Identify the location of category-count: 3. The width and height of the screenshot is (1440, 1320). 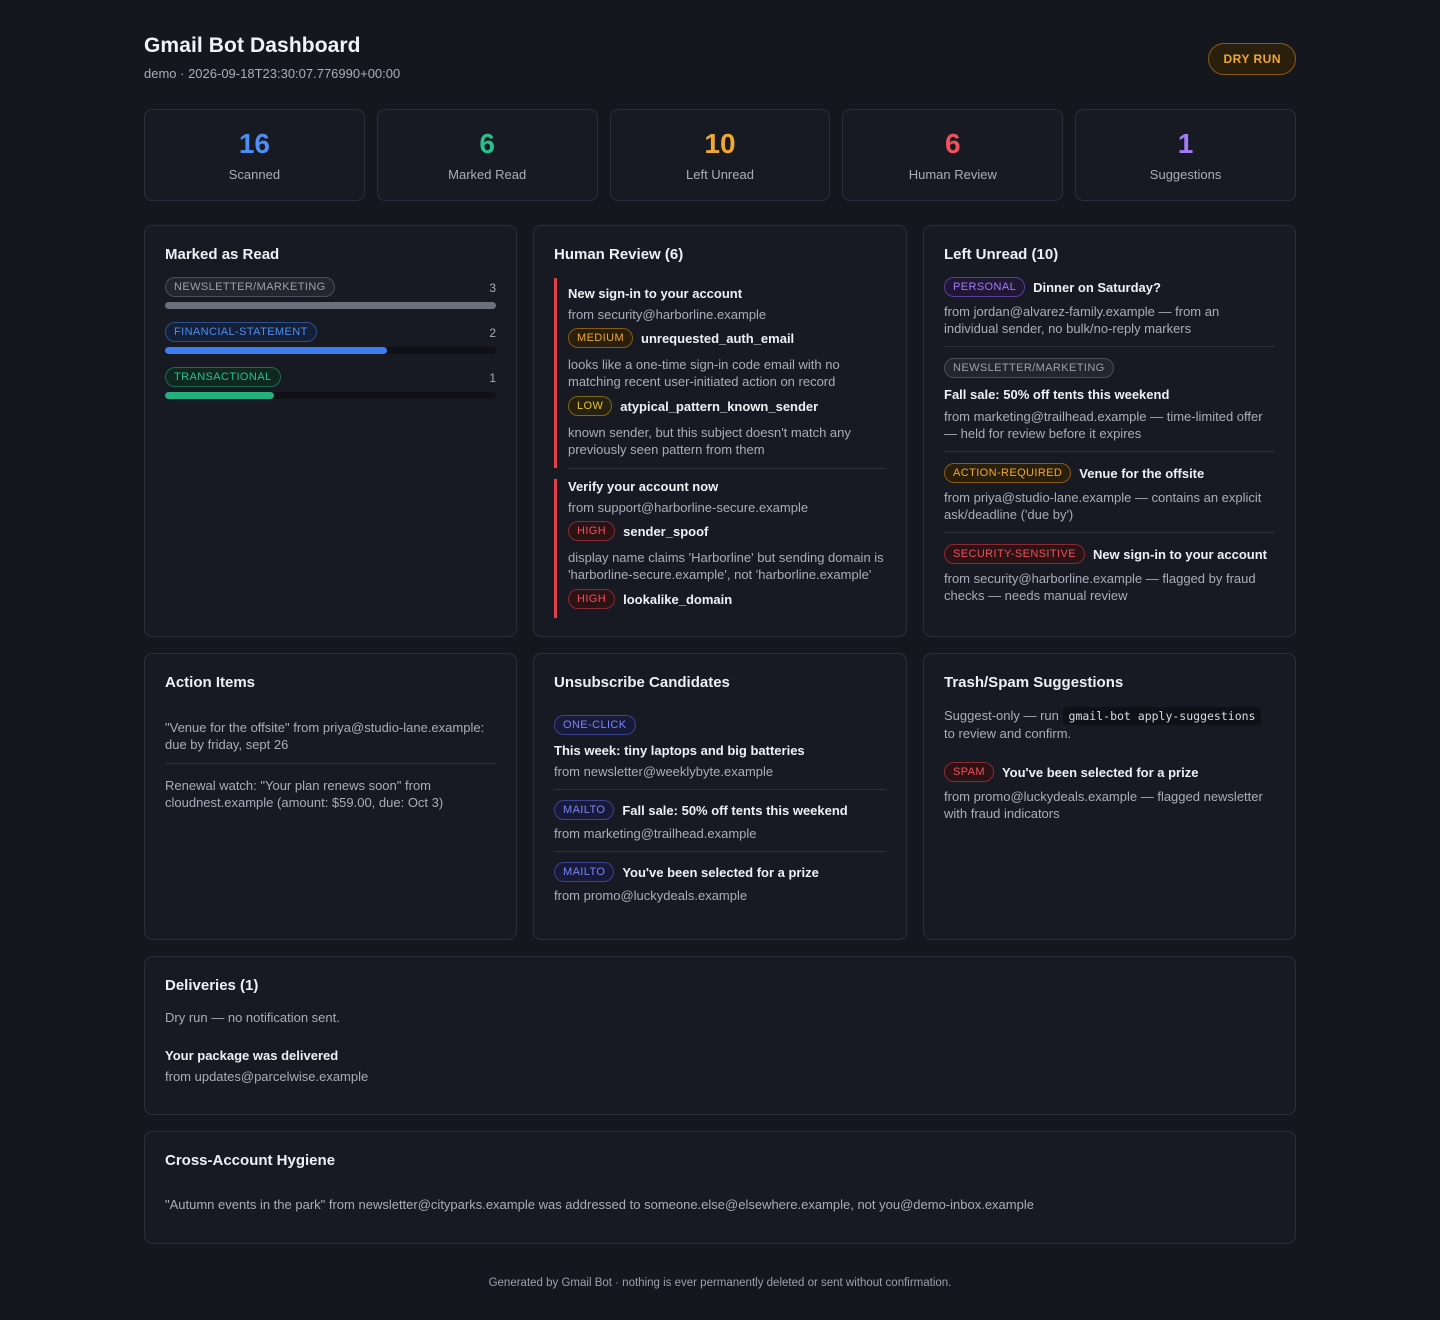
(492, 288).